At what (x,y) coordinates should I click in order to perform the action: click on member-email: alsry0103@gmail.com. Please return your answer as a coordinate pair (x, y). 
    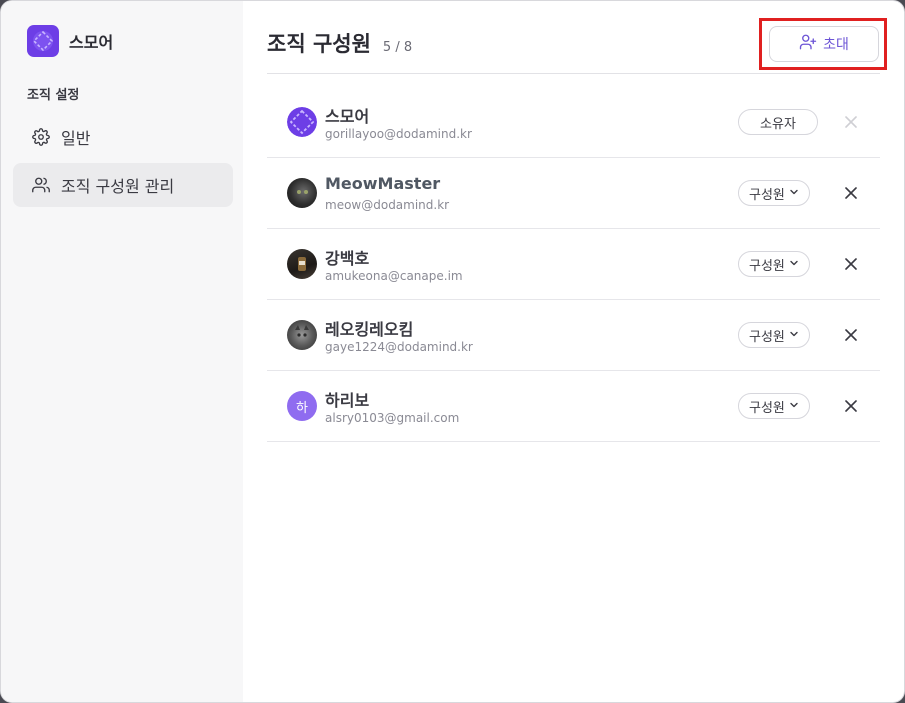
    Looking at the image, I should click on (392, 418).